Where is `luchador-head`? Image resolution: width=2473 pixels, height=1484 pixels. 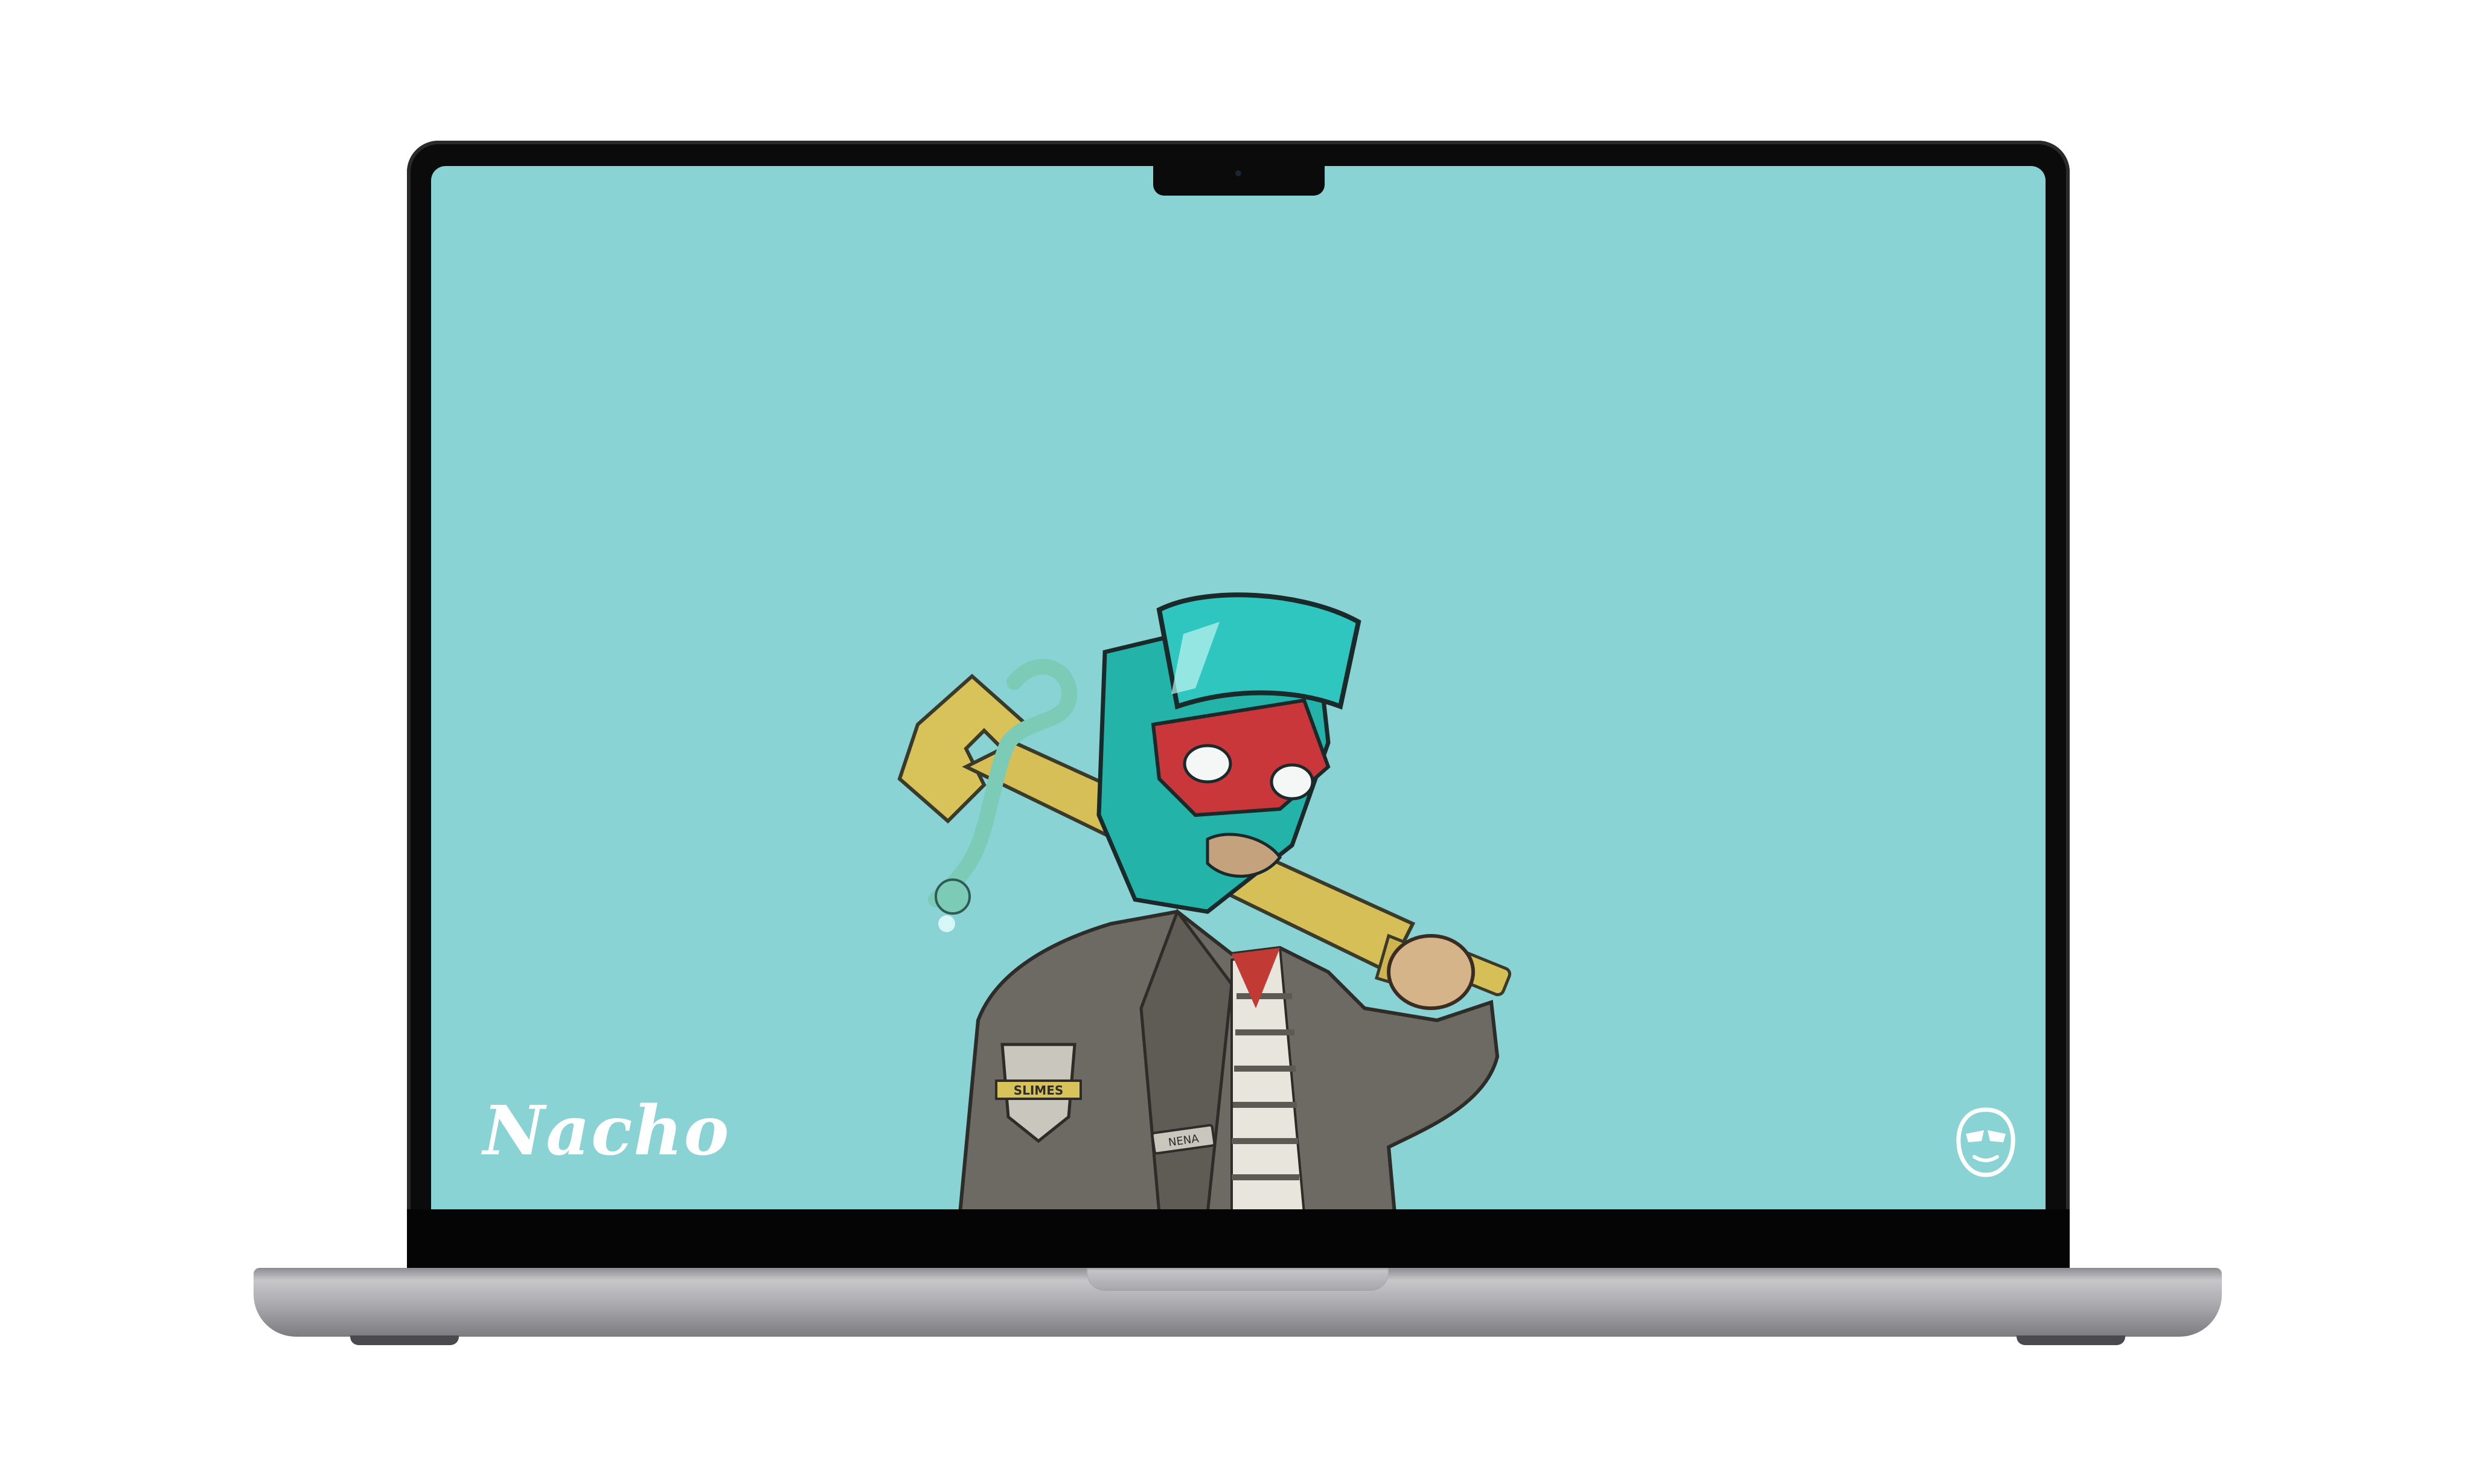 luchador-head is located at coordinates (1228, 753).